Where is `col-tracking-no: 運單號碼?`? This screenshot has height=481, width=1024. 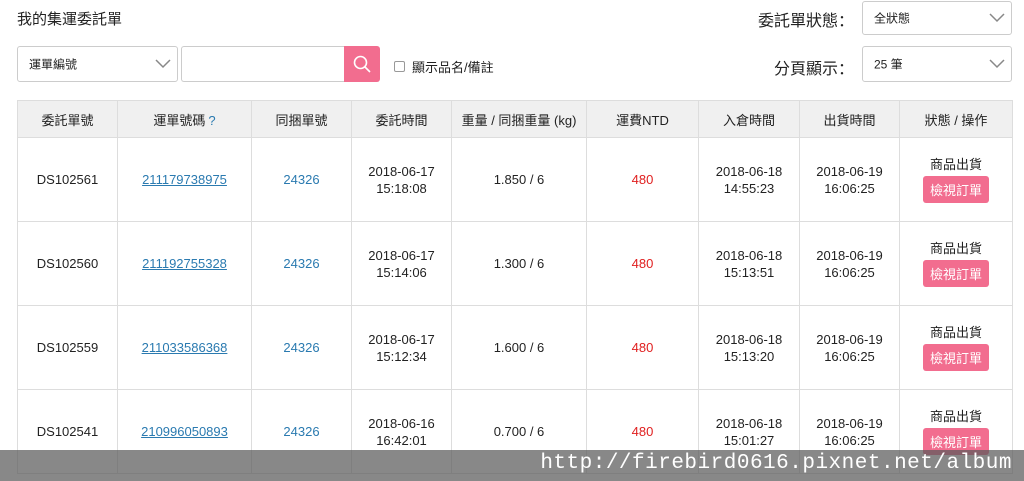
col-tracking-no: 運單號碼? is located at coordinates (184, 119).